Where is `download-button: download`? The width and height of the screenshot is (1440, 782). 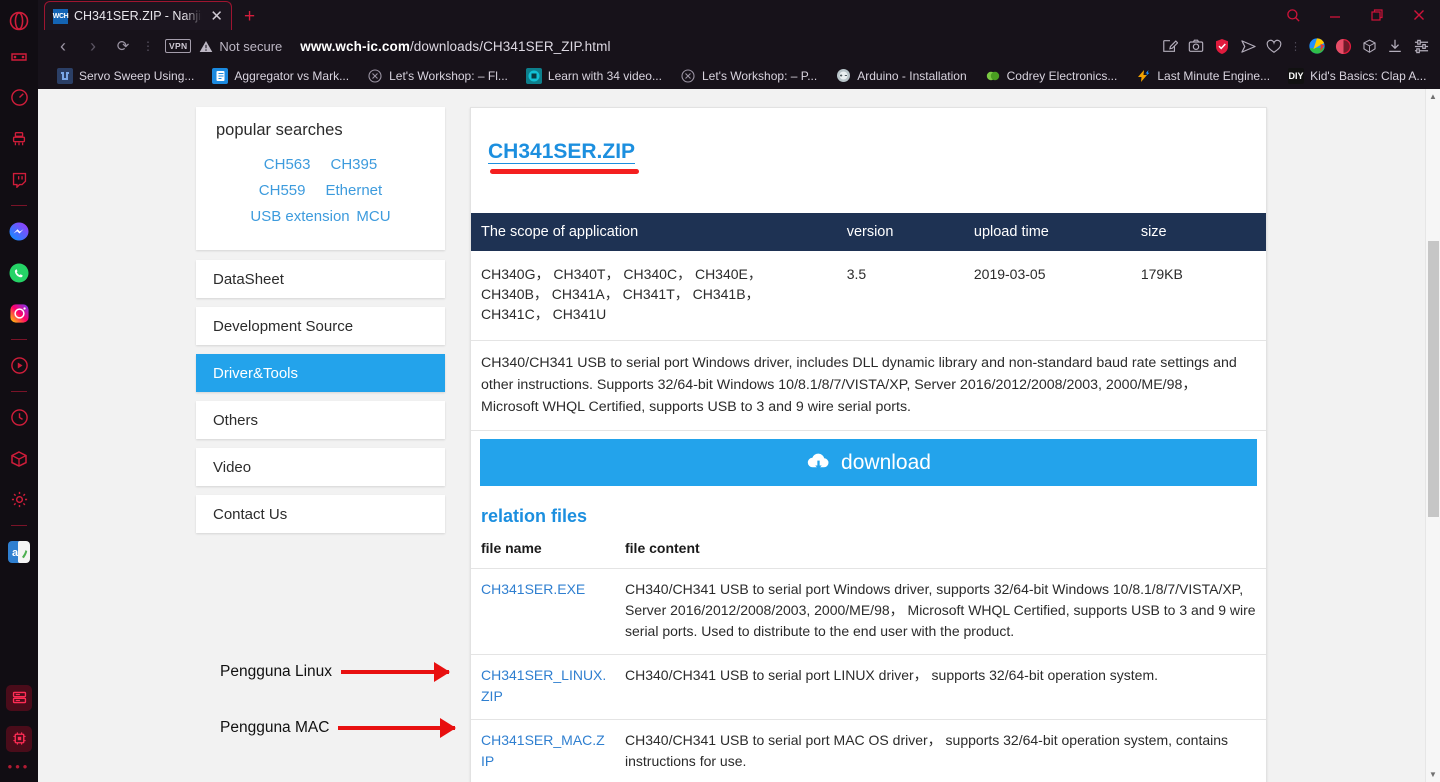
download-button: download is located at coordinates (868, 462).